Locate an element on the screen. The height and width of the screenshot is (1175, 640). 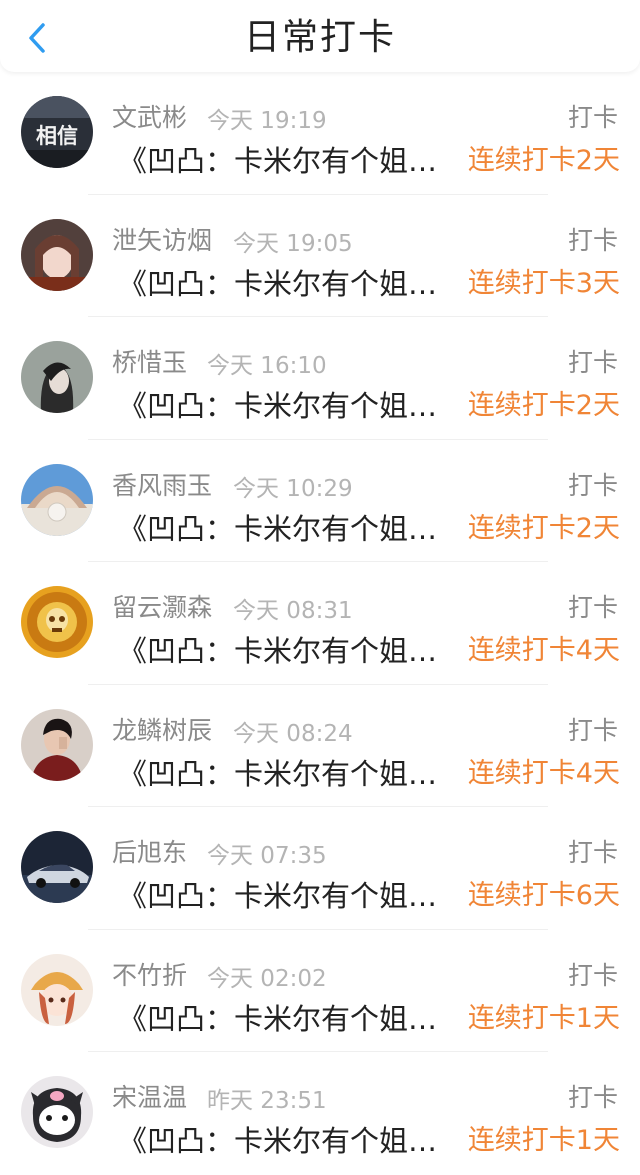
user-name: 龙鳞树辰 is located at coordinates (162, 729).